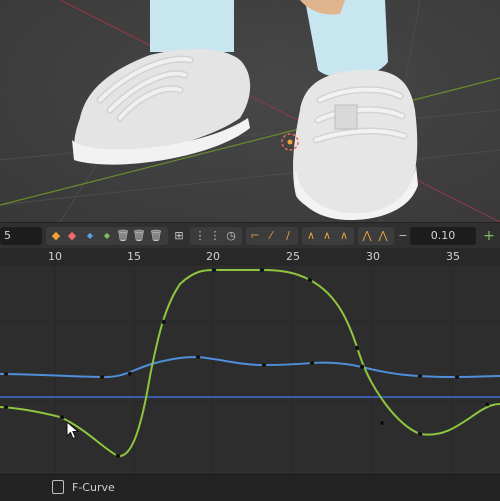 This screenshot has width=500, height=501. What do you see at coordinates (58, 487) in the screenshot?
I see `f-curve-icon` at bounding box center [58, 487].